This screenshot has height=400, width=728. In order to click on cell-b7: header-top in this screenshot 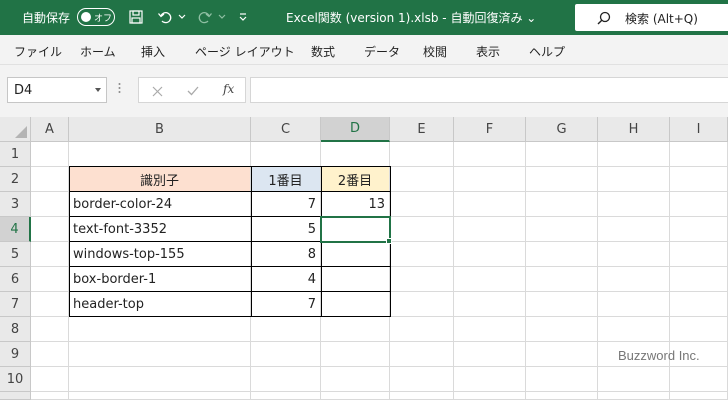, I will do `click(160, 304)`.